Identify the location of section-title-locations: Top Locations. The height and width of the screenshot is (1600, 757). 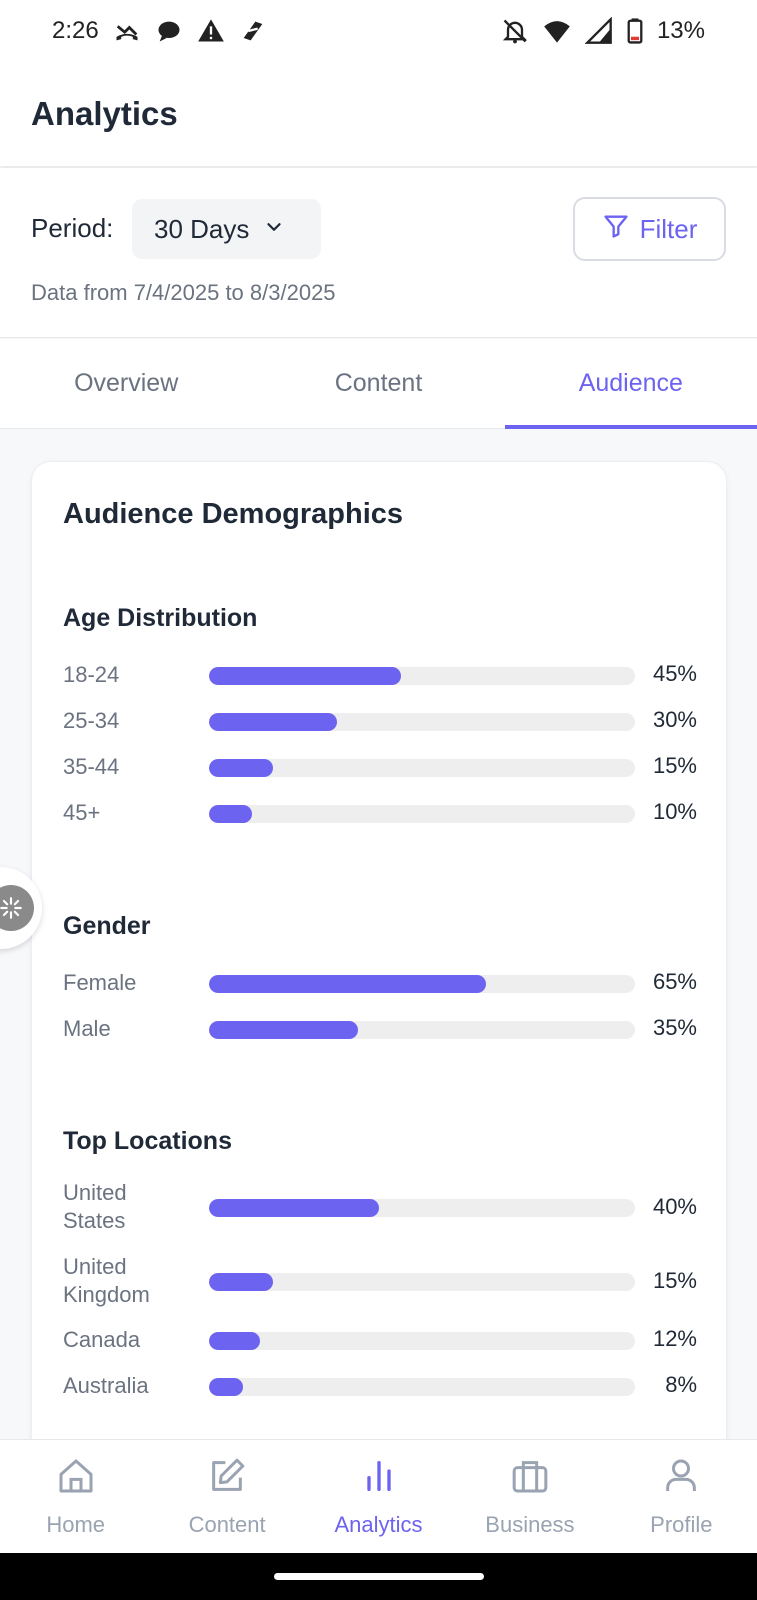
(147, 1141).